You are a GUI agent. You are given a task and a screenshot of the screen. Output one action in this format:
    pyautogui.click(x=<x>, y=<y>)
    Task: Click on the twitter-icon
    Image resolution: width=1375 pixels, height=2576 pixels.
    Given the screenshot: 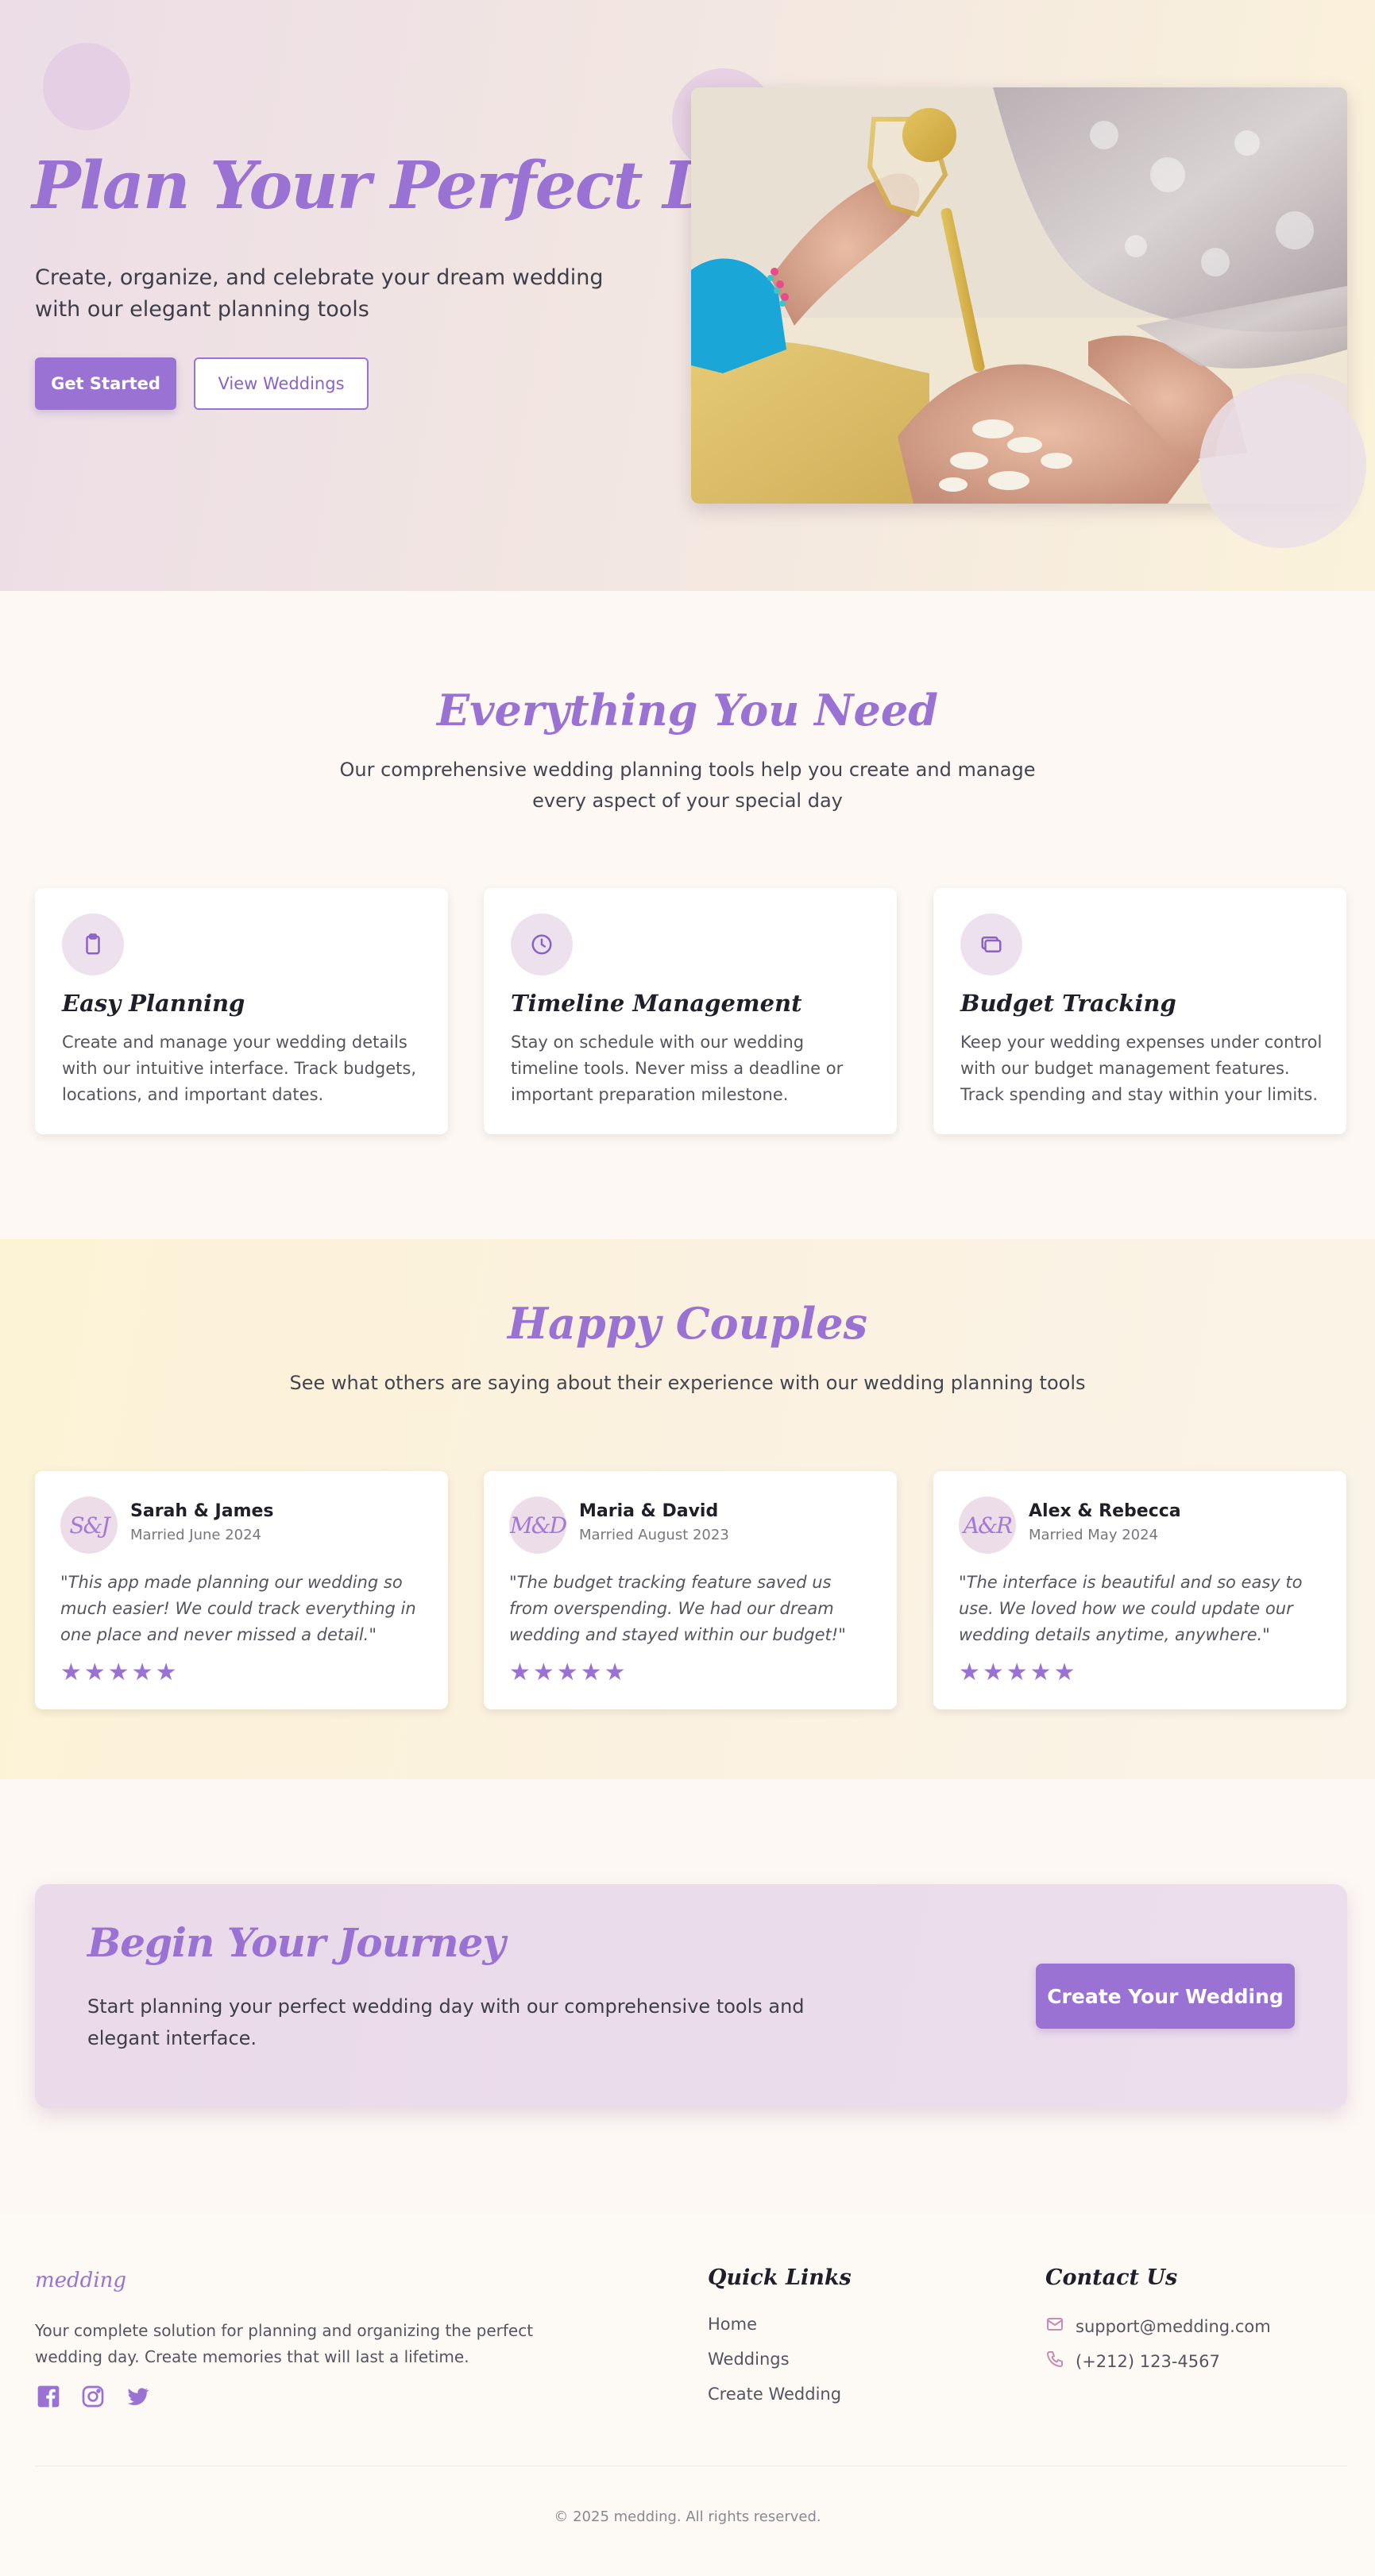 What is the action you would take?
    pyautogui.click(x=138, y=2396)
    